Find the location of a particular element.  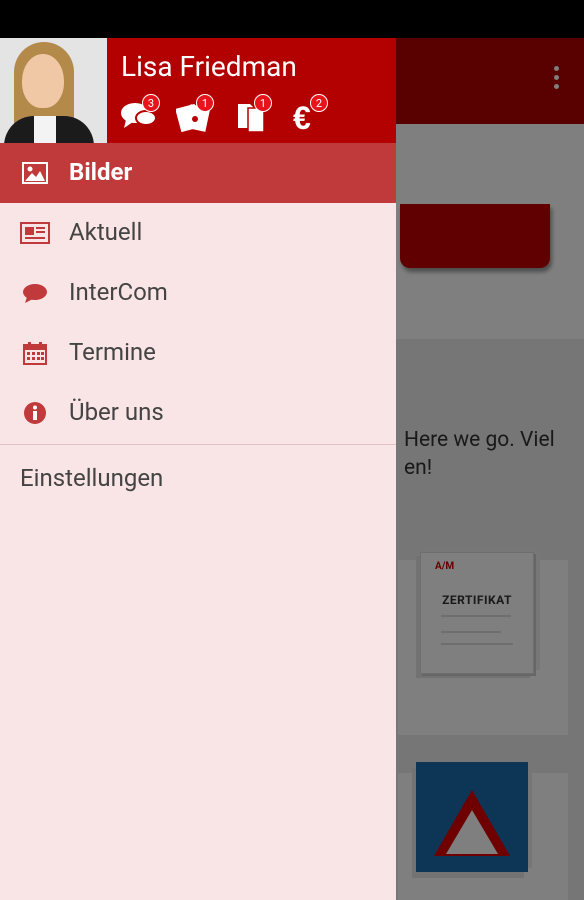

info-icon is located at coordinates (35, 413).